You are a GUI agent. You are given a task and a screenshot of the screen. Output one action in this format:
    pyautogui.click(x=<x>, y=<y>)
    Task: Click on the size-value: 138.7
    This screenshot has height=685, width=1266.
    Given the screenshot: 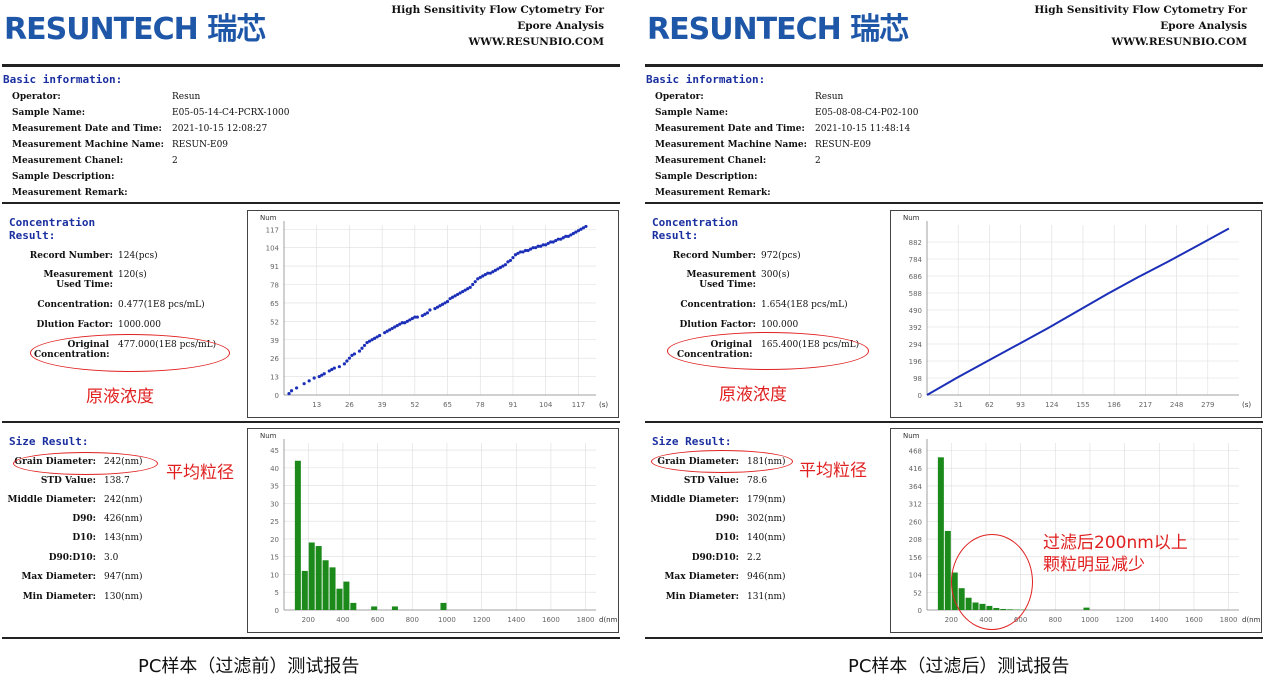 What is the action you would take?
    pyautogui.click(x=117, y=481)
    